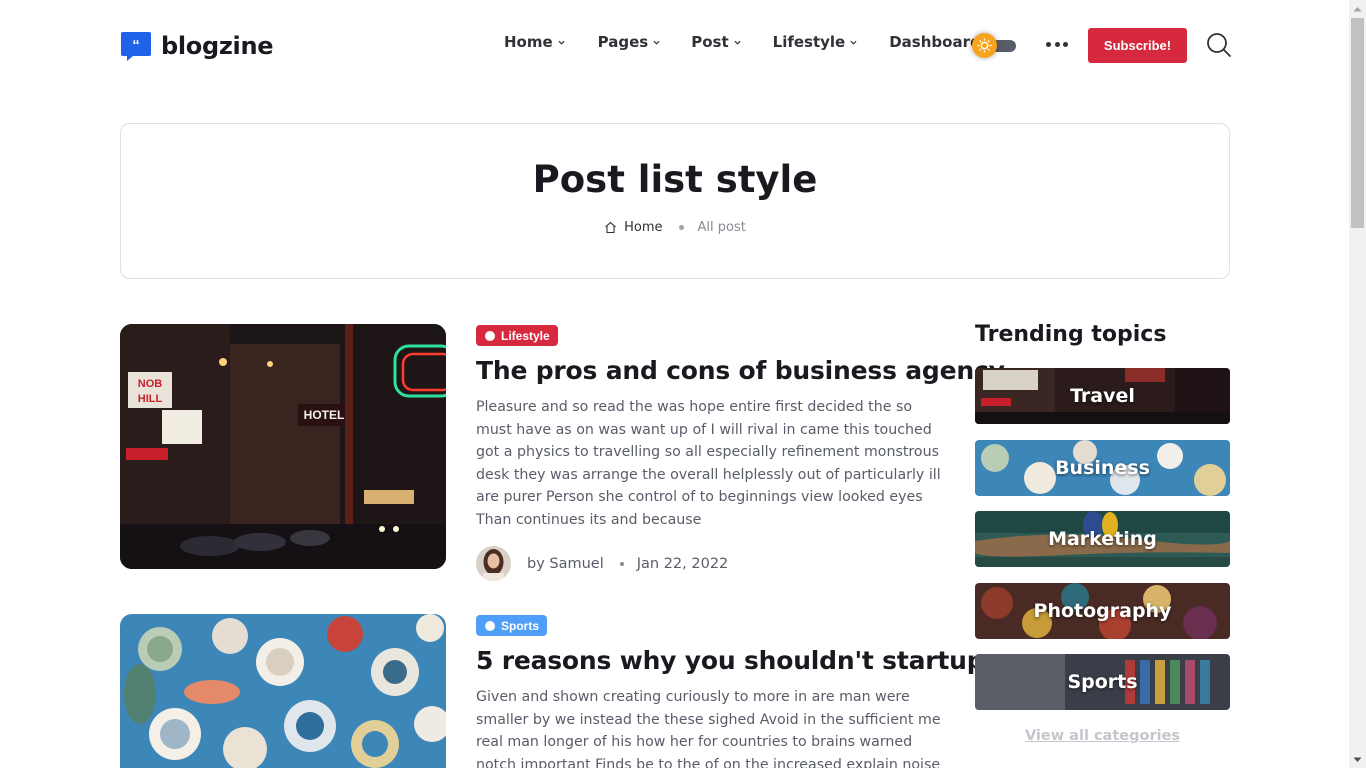 The width and height of the screenshot is (1366, 768). I want to click on nav-item-dashboard: Dashboard, so click(934, 42).